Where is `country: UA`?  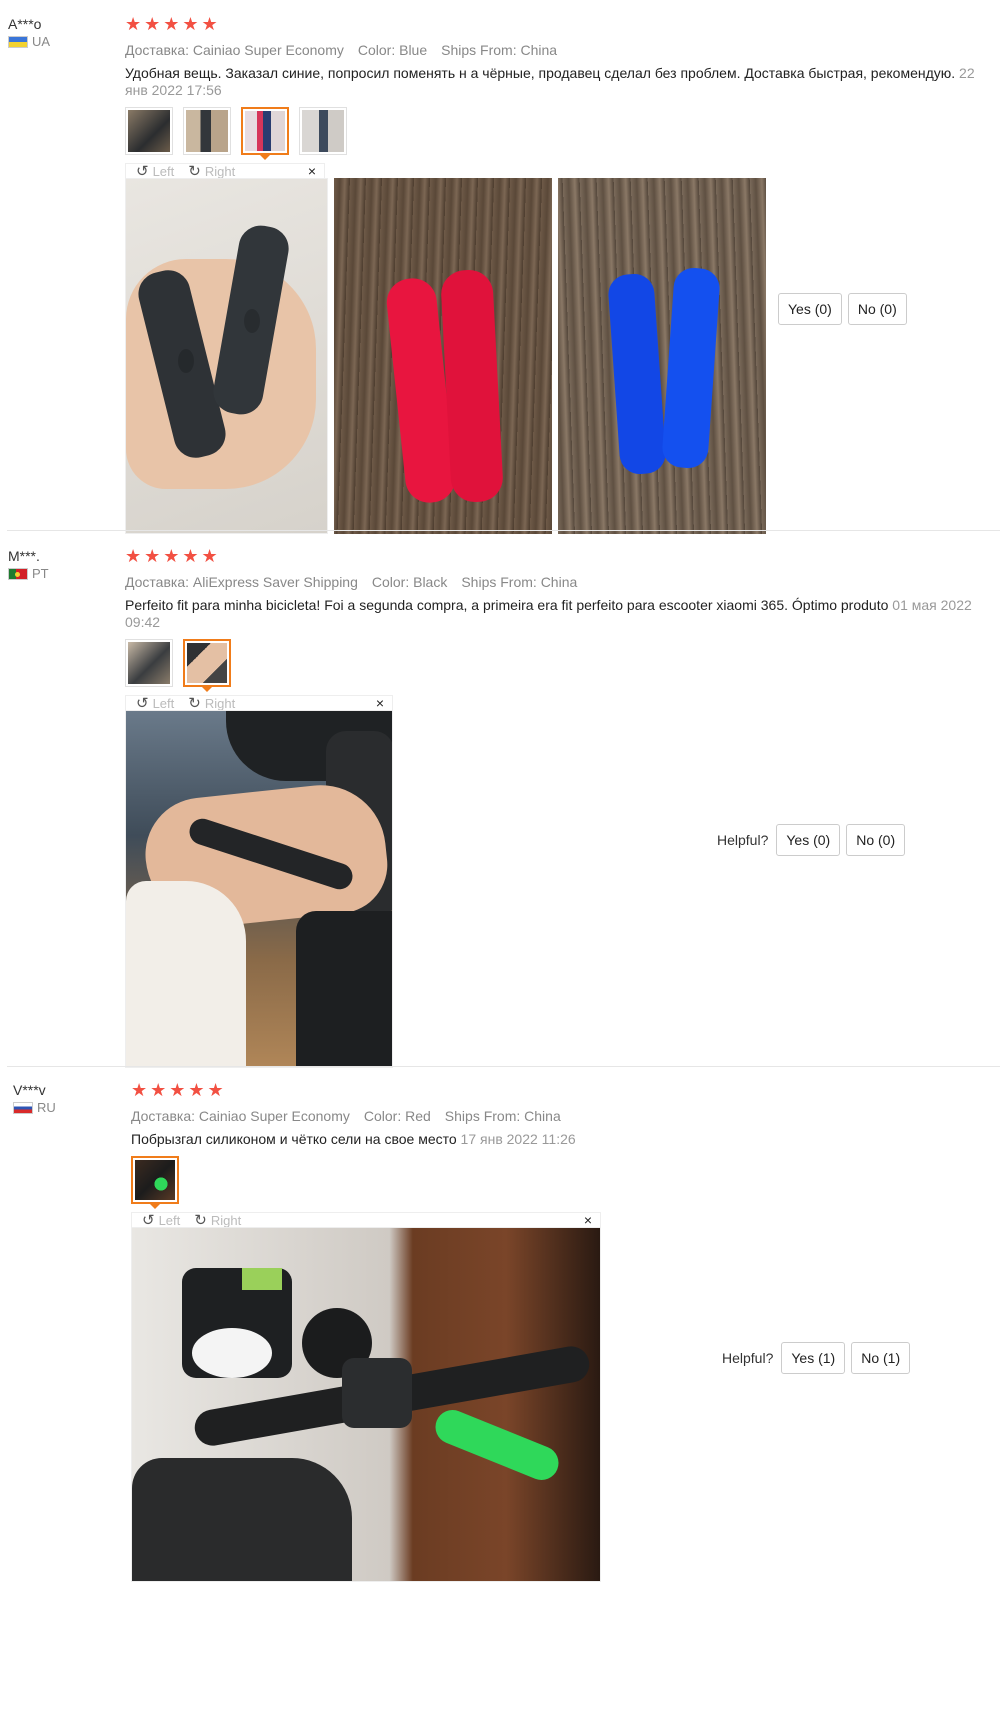
country: UA is located at coordinates (29, 41).